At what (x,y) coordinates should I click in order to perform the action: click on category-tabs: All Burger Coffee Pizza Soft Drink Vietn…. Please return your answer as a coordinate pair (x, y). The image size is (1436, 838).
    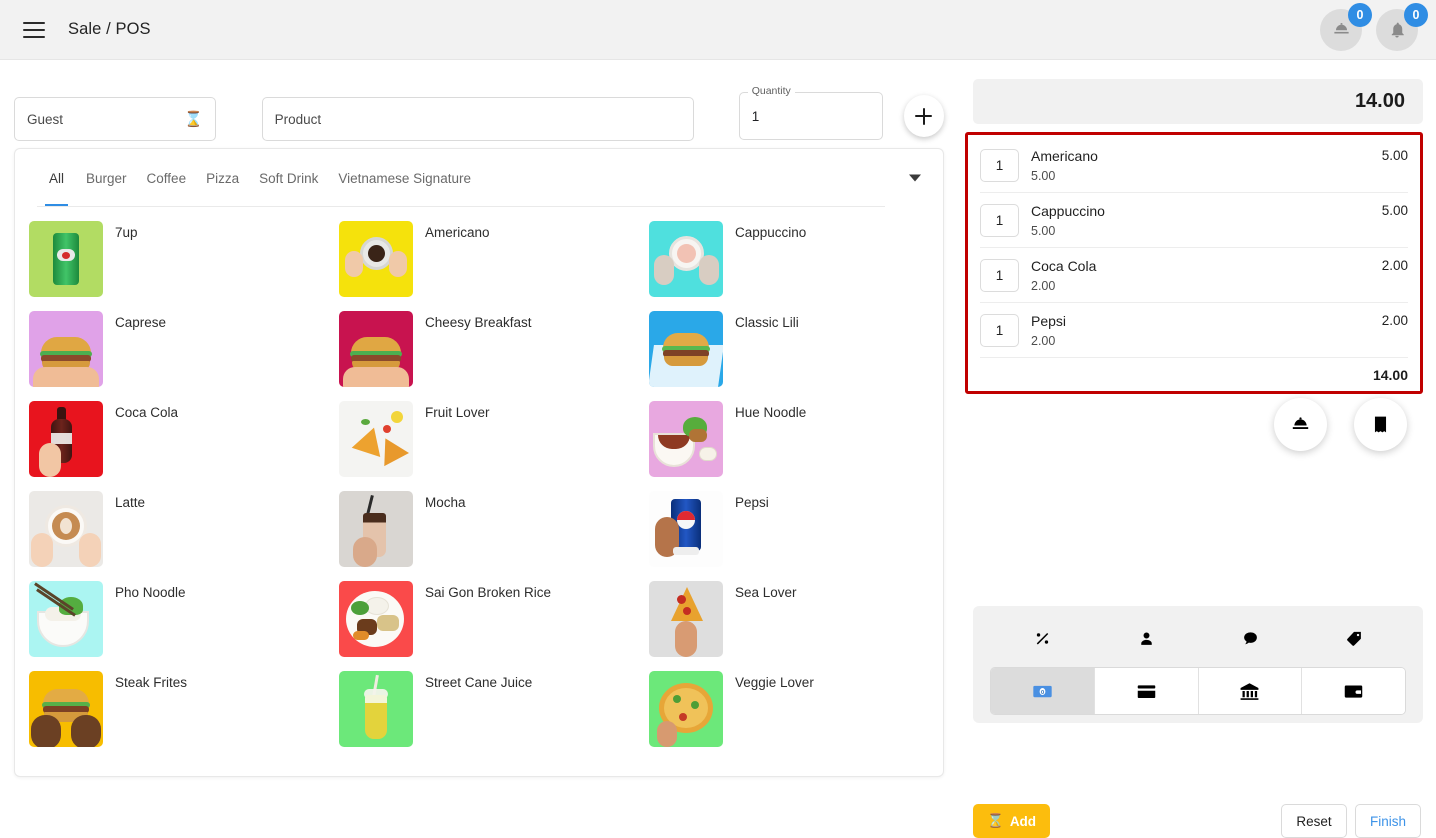
    Looking at the image, I should click on (479, 178).